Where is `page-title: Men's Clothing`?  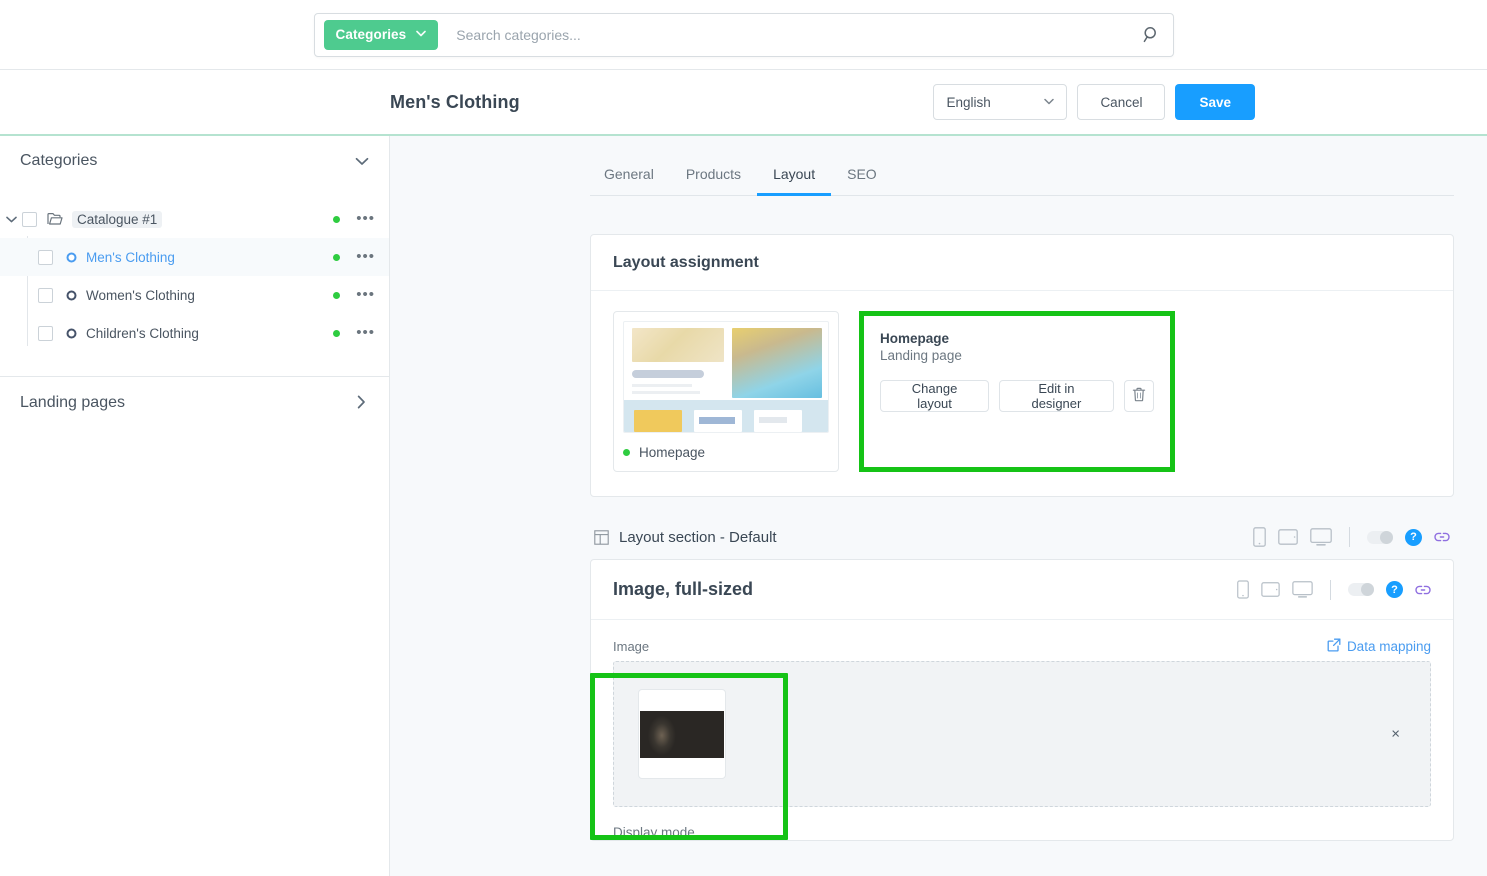 page-title: Men's Clothing is located at coordinates (455, 101).